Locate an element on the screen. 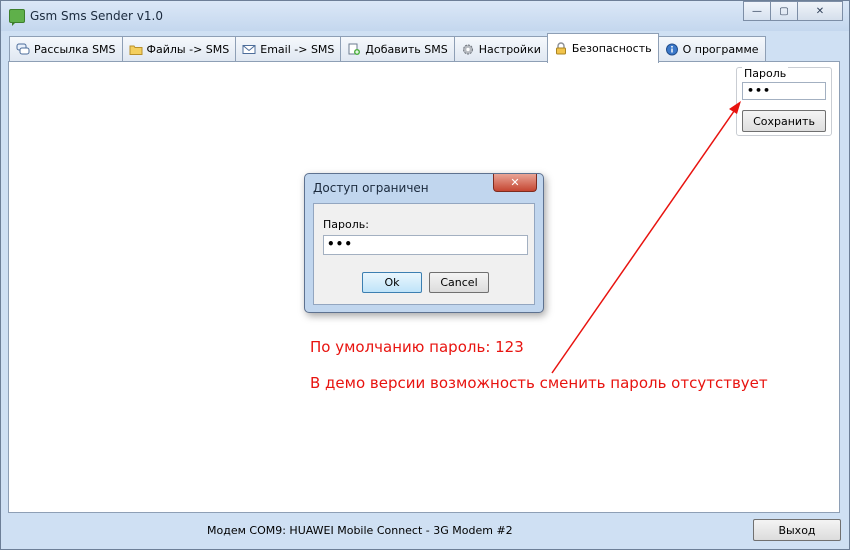 Image resolution: width=850 pixels, height=550 pixels. dialog-title: Доступ ограничен is located at coordinates (371, 188).